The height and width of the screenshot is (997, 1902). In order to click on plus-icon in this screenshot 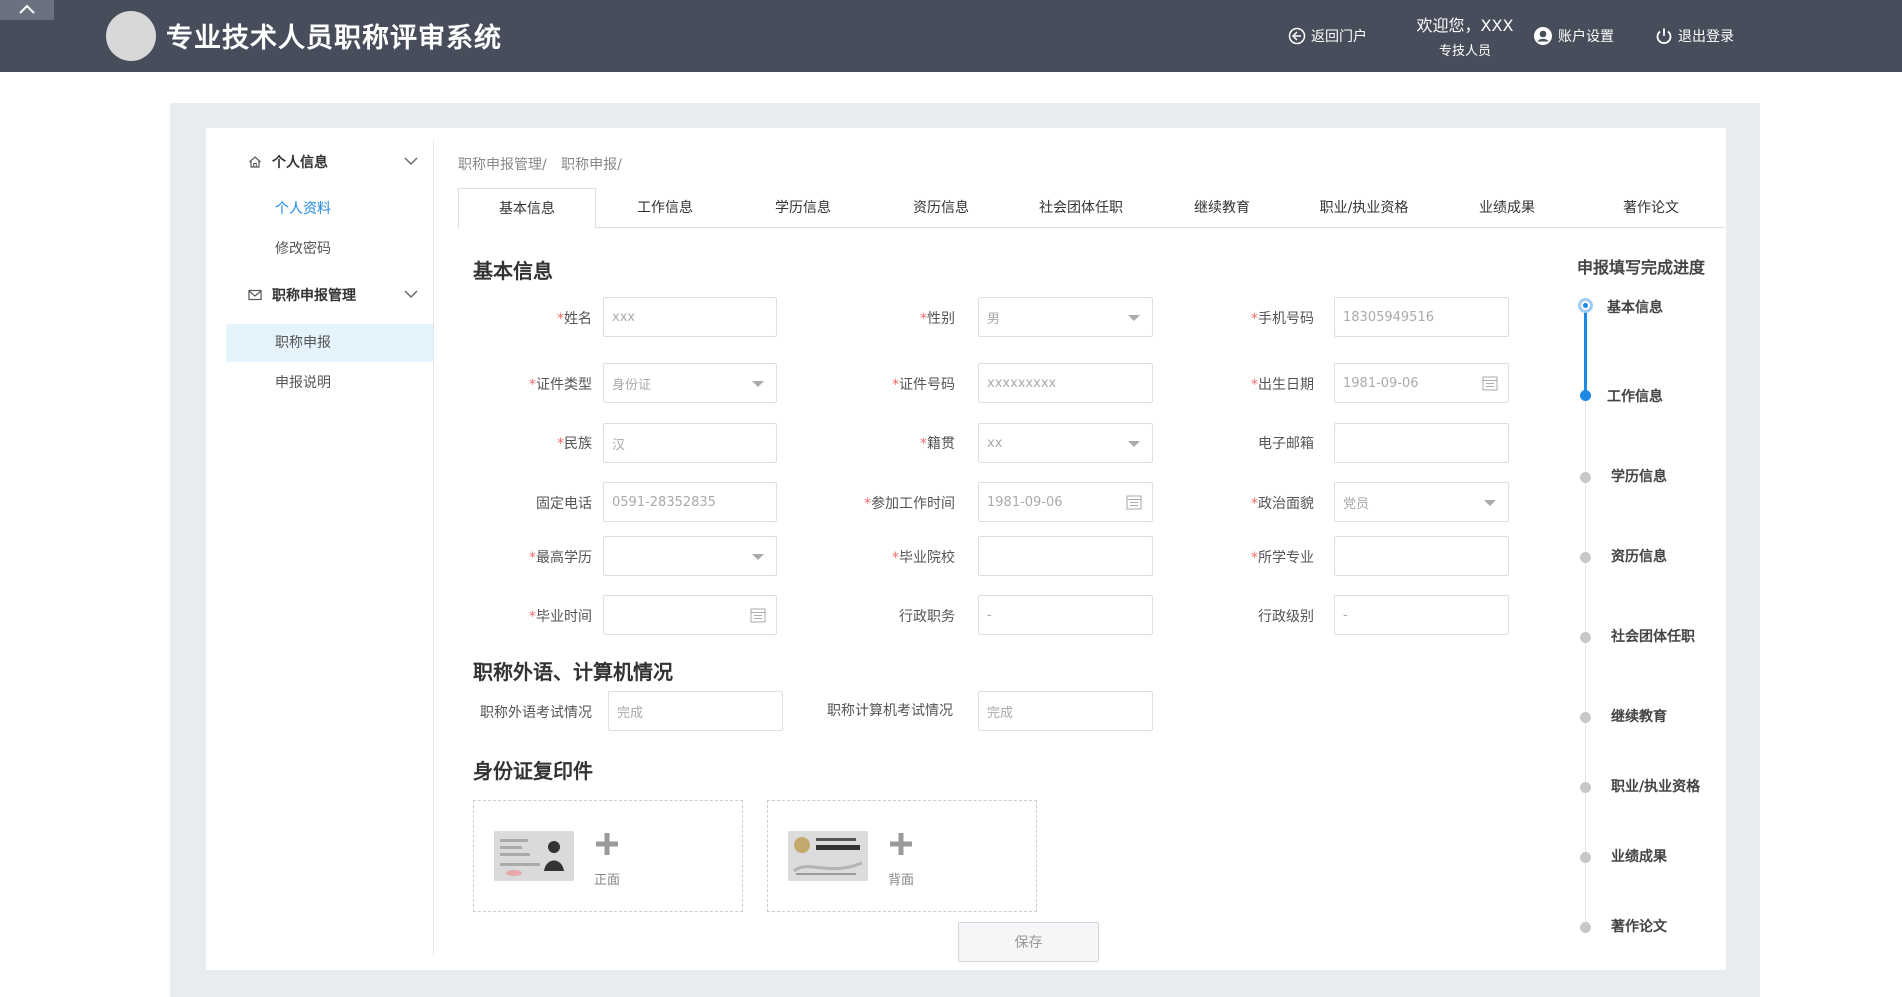, I will do `click(607, 844)`.